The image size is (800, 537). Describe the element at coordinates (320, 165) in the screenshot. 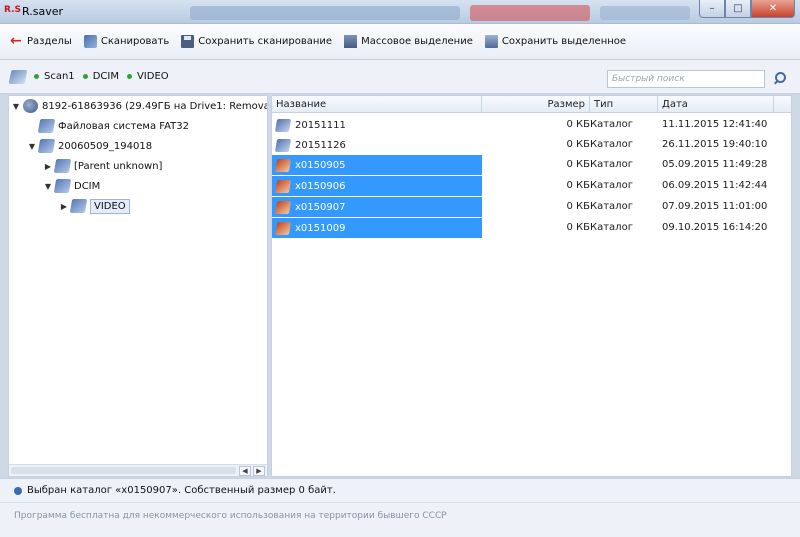

I see `file-name: x0150905` at that location.